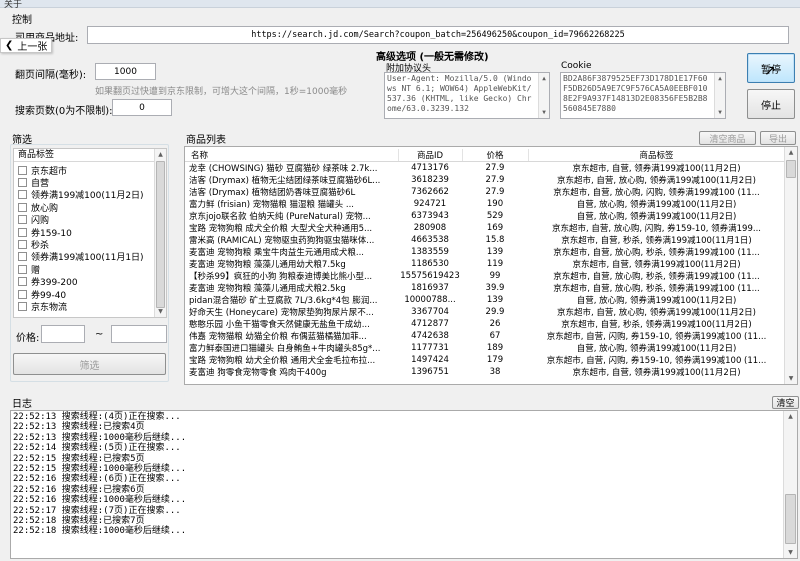 The image size is (800, 561). Describe the element at coordinates (543, 95) in the screenshot. I see `ua-scrollbar: ▲ ▼` at that location.